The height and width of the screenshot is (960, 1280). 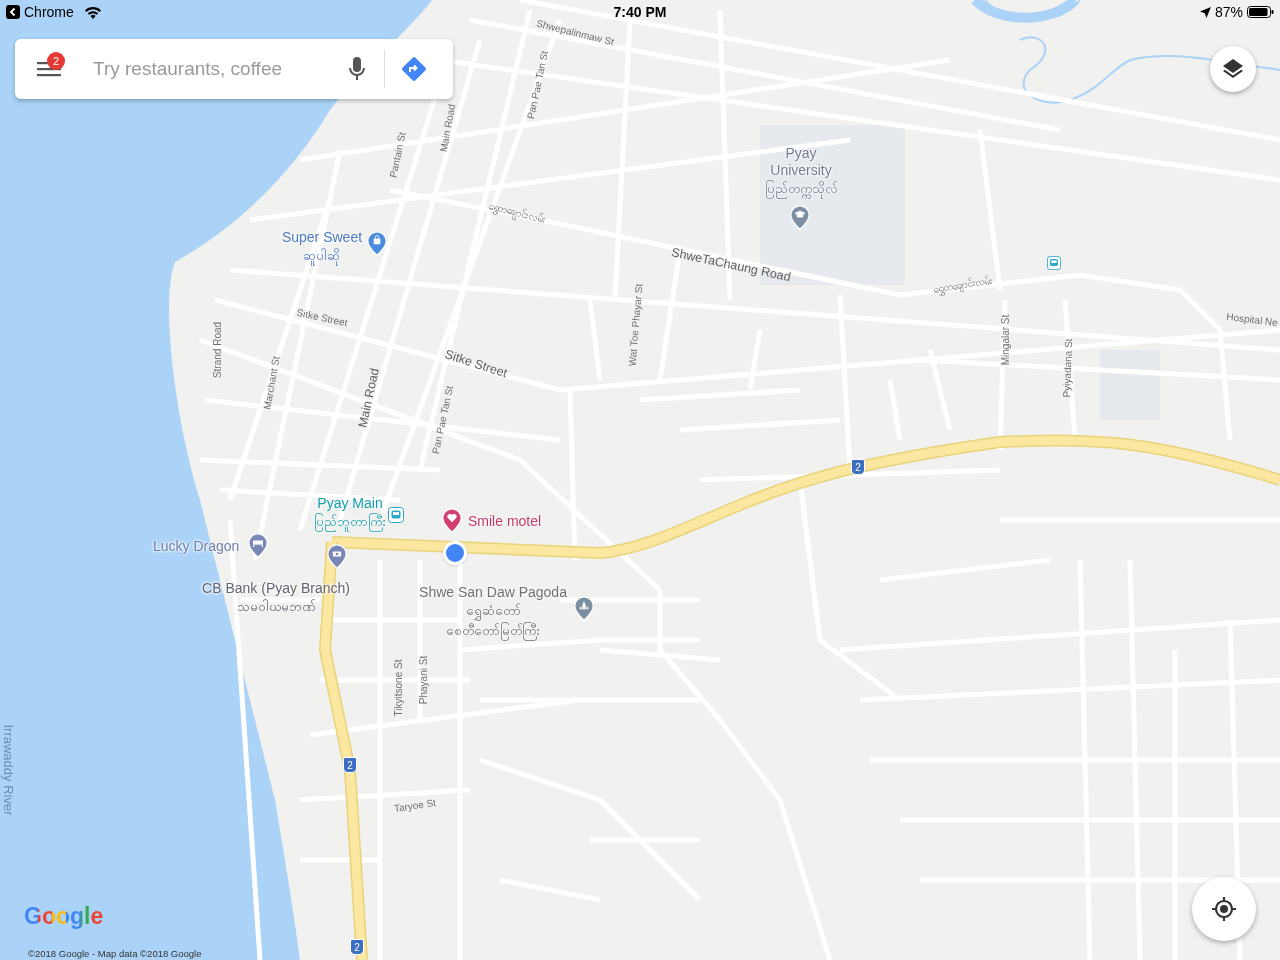 What do you see at coordinates (493, 592) in the screenshot?
I see `place-name: Shwe San Daw Pagoda` at bounding box center [493, 592].